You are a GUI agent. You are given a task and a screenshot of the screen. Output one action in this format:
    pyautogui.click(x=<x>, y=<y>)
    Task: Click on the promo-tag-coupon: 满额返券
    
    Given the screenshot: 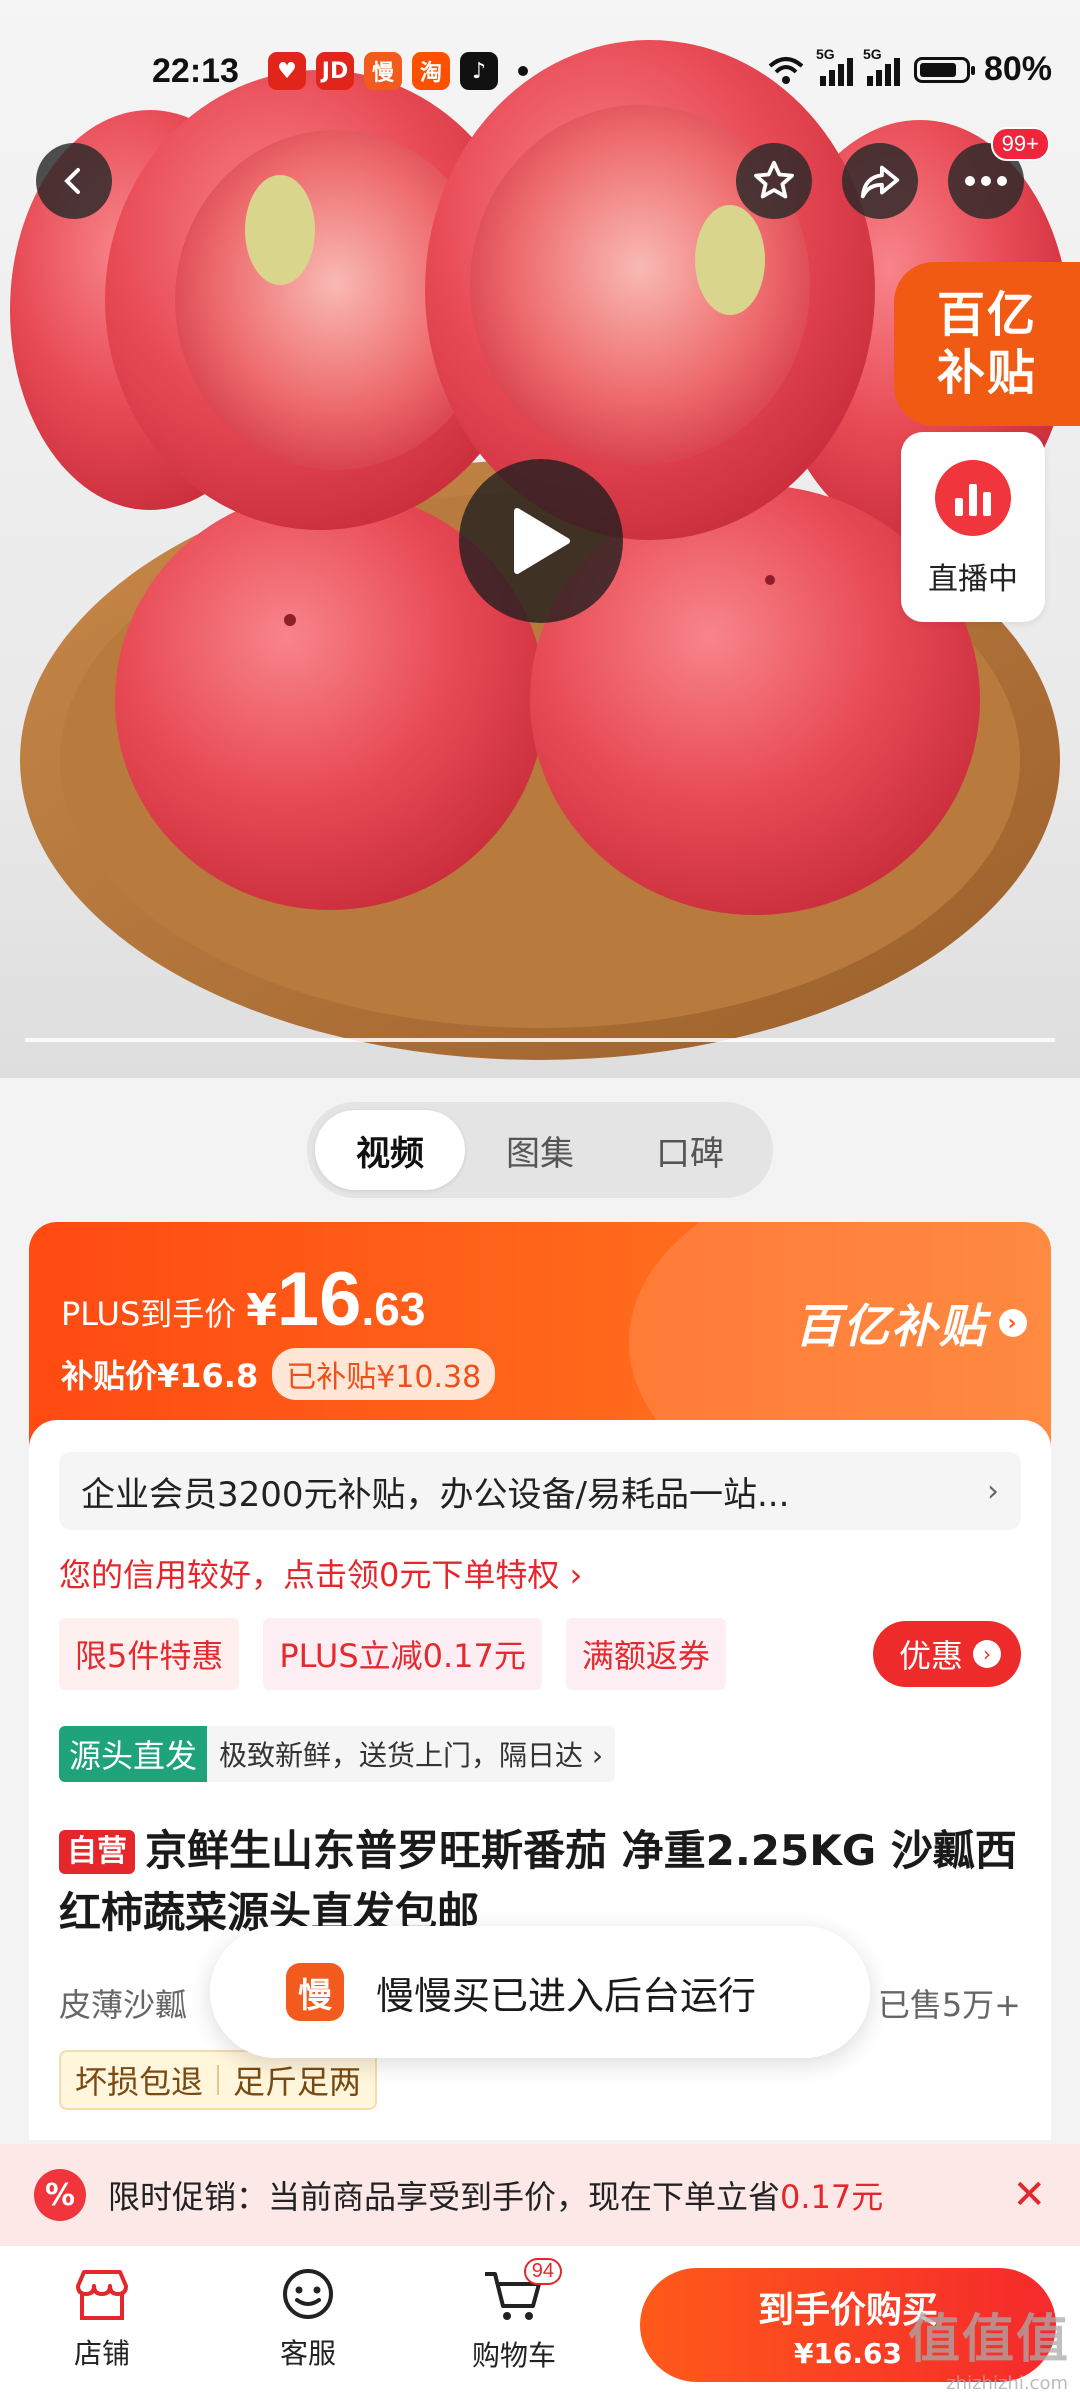 What is the action you would take?
    pyautogui.click(x=645, y=1654)
    